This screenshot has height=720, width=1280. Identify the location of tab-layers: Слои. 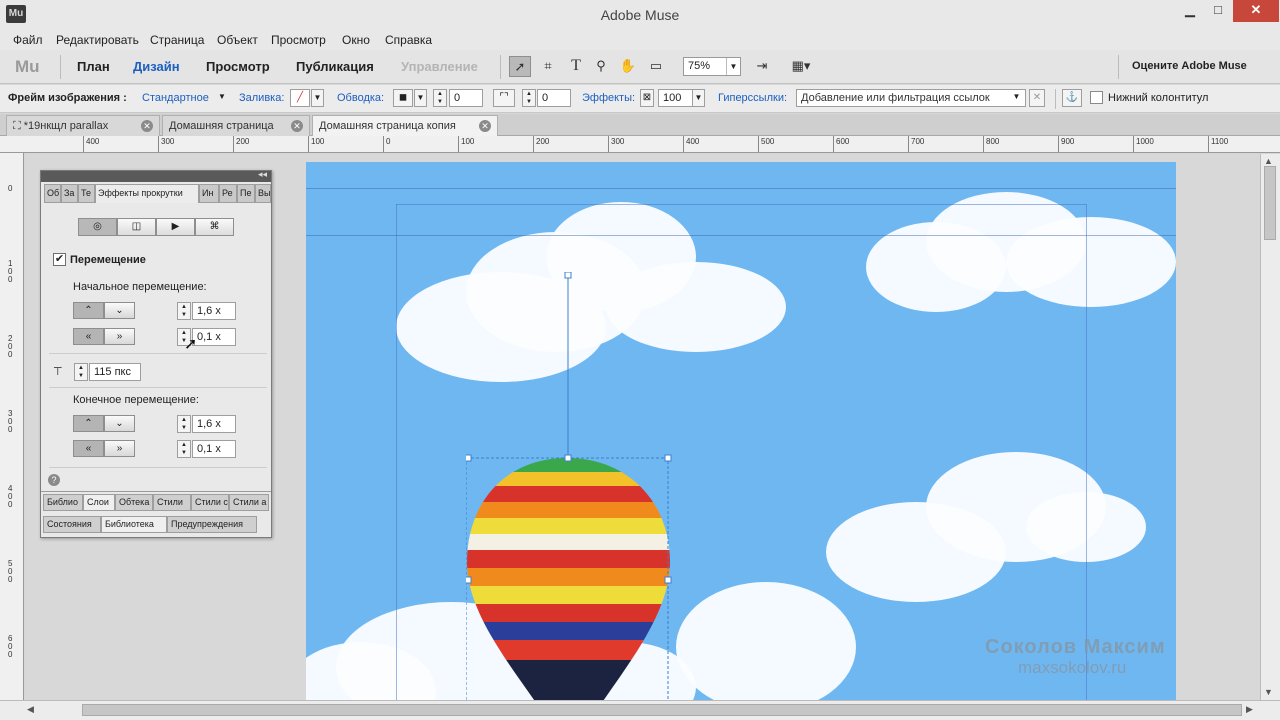
(99, 502).